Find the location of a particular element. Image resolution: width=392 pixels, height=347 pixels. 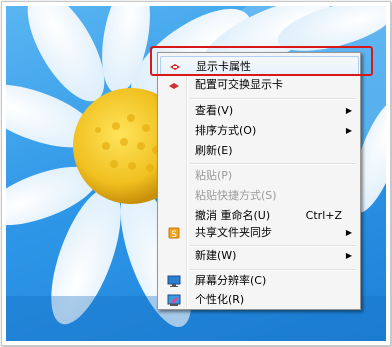

menu-item-label: 个性化(R) is located at coordinates (220, 299).